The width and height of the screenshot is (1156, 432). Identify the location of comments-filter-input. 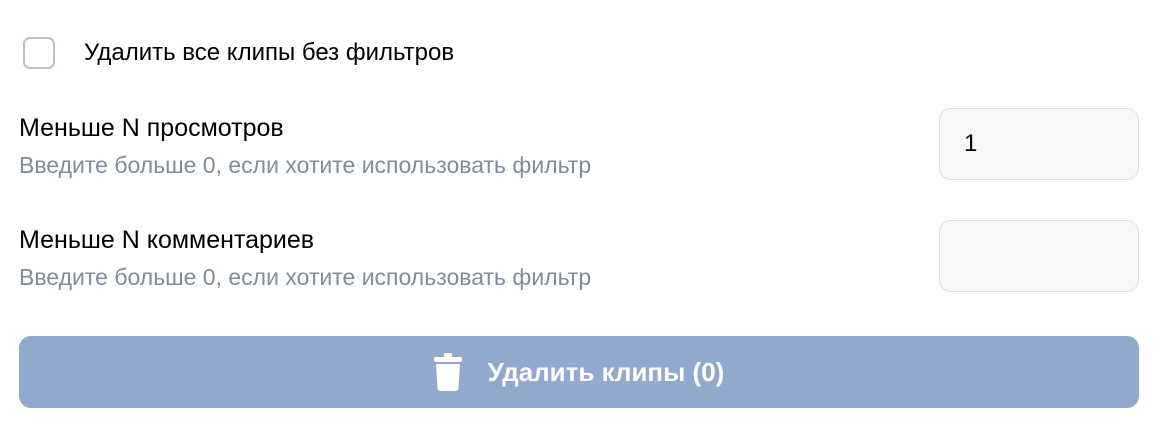
(1039, 256).